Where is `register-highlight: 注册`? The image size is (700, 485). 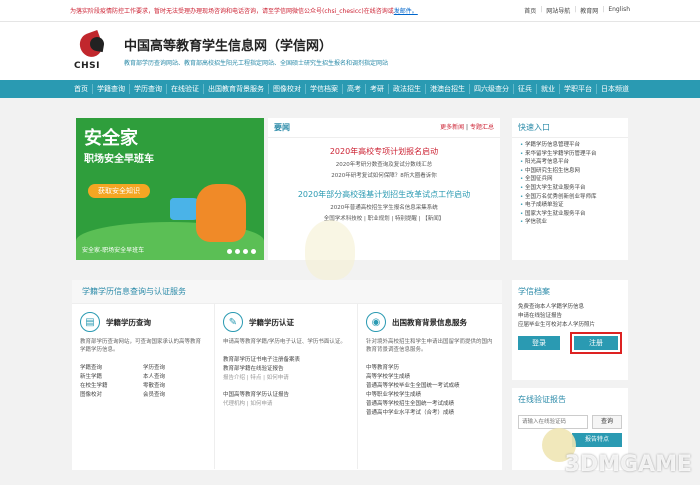 register-highlight: 注册 is located at coordinates (596, 343).